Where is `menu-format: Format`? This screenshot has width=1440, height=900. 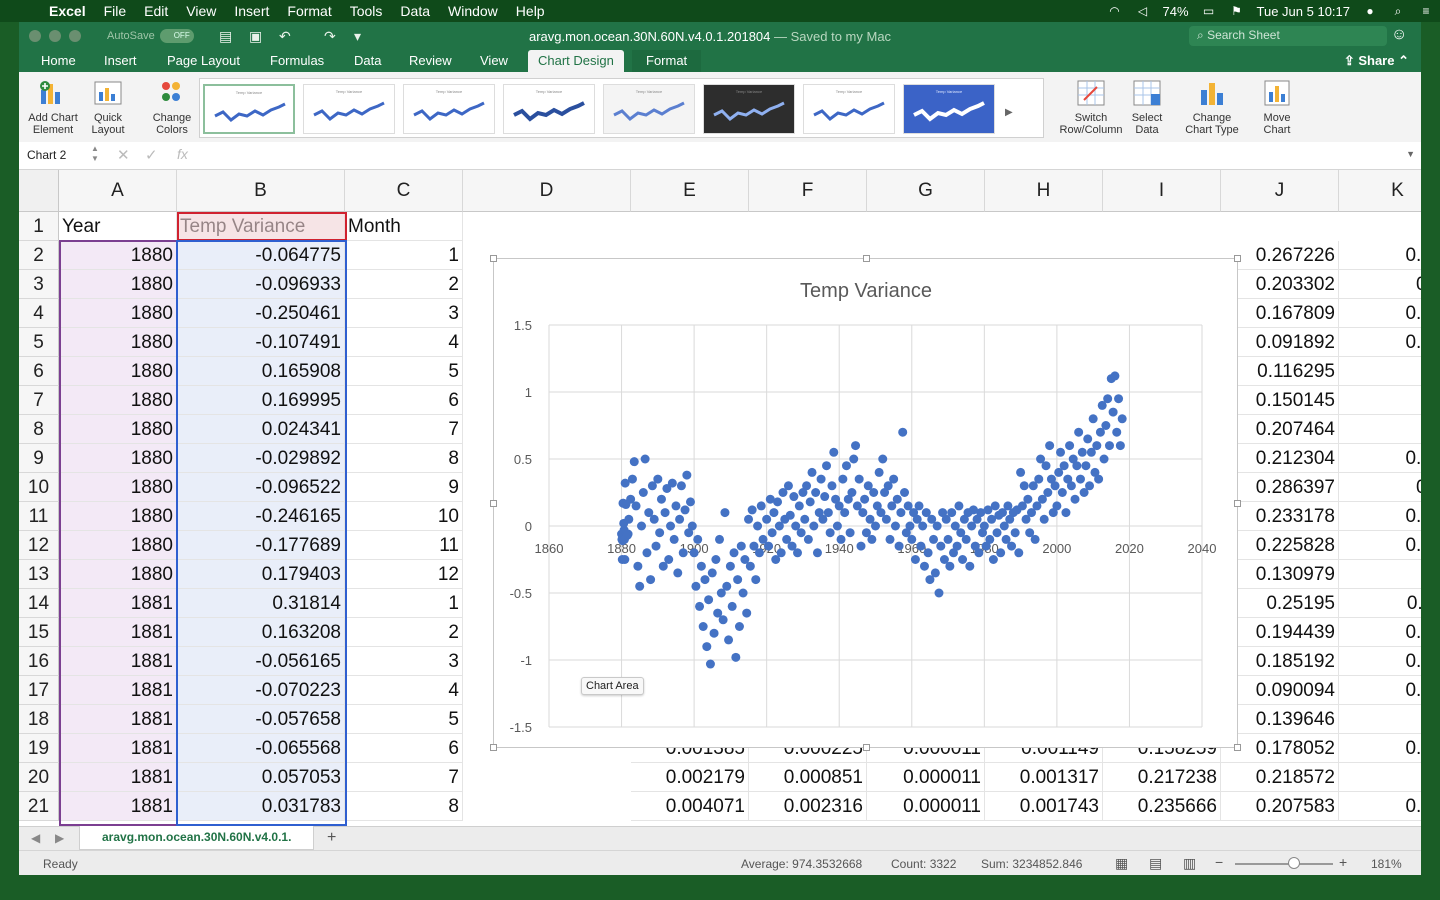
menu-format: Format is located at coordinates (309, 11).